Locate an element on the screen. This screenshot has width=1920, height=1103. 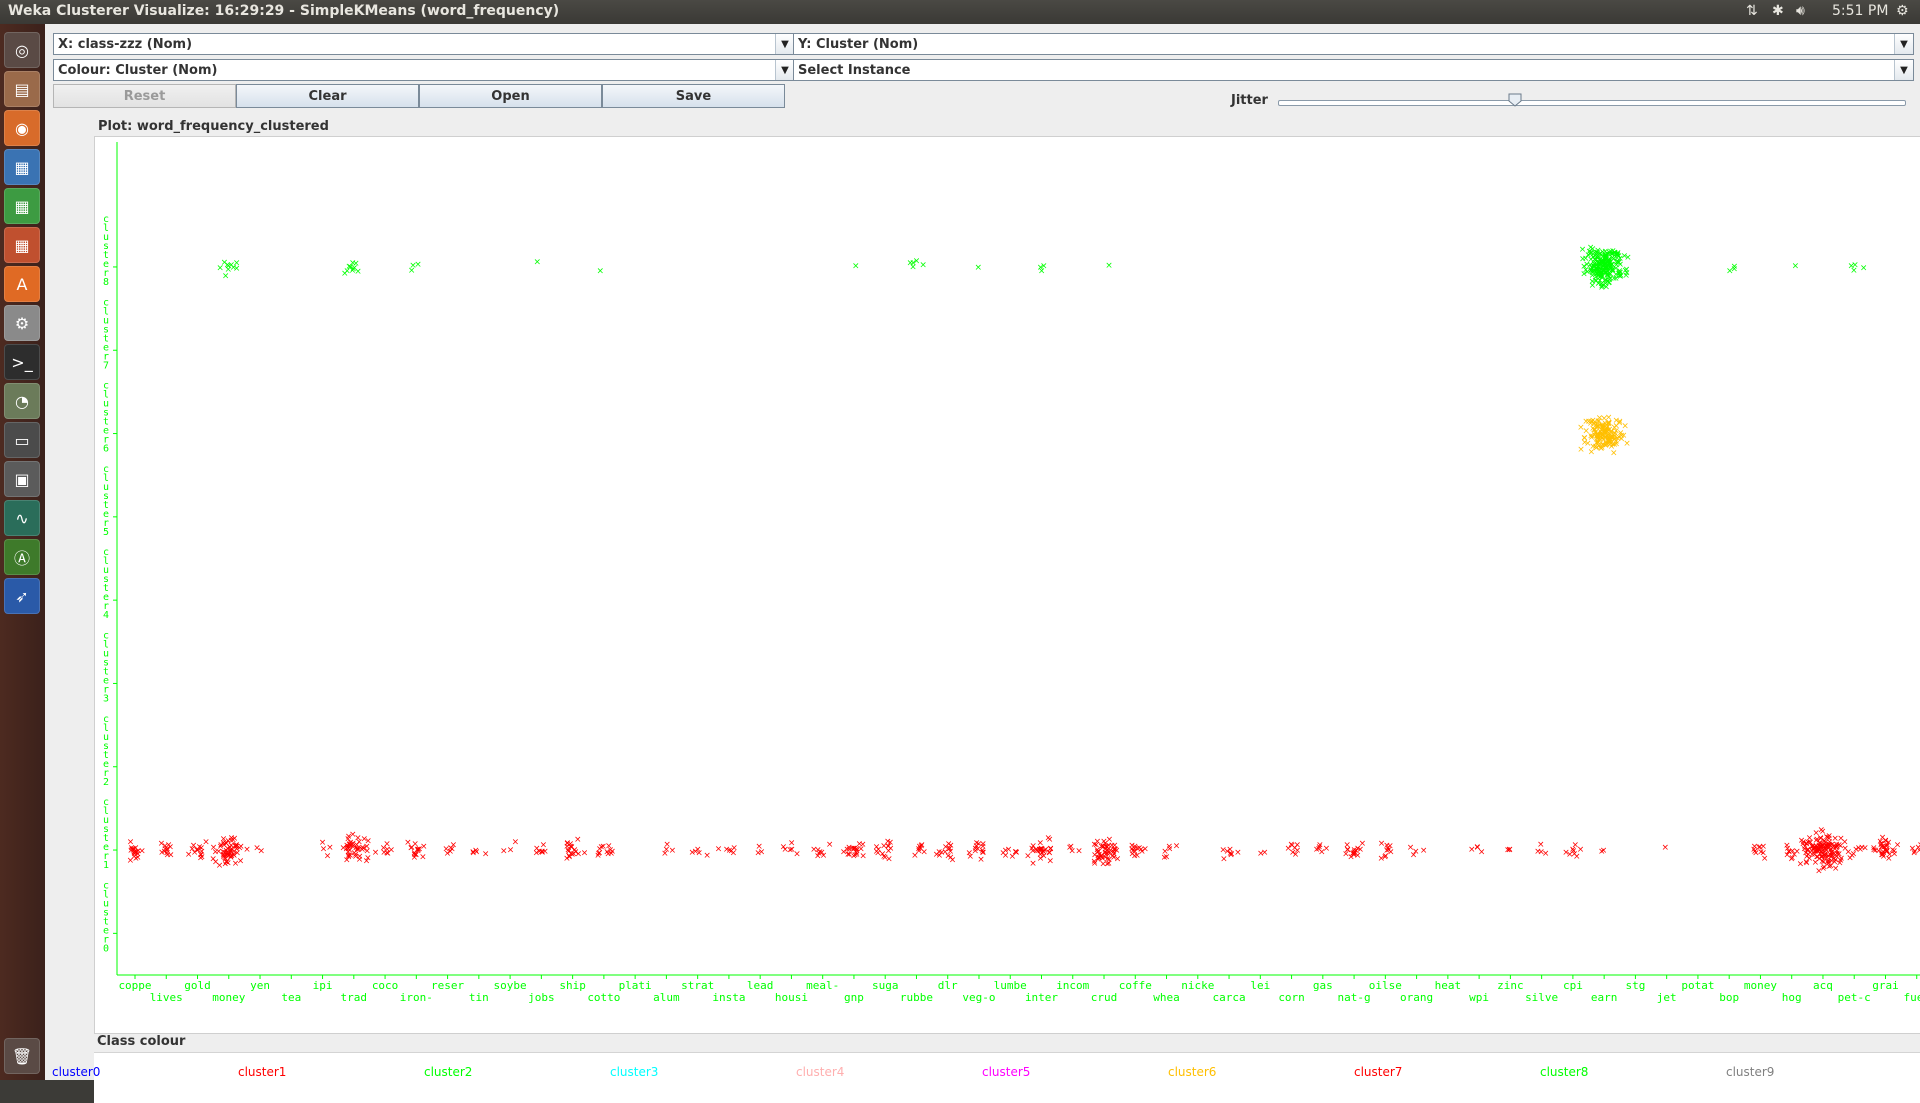
save-button: Save is located at coordinates (693, 96).